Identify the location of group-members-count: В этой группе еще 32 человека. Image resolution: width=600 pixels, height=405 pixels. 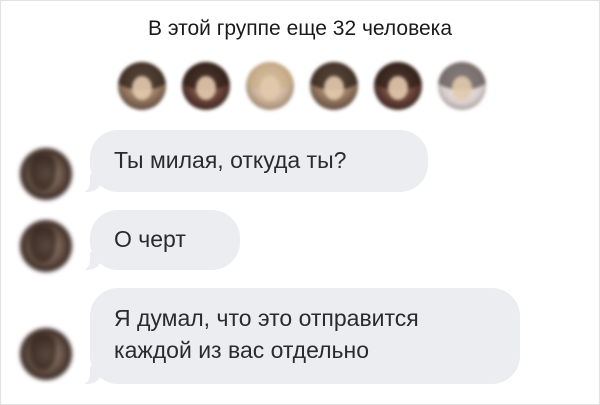
(300, 28).